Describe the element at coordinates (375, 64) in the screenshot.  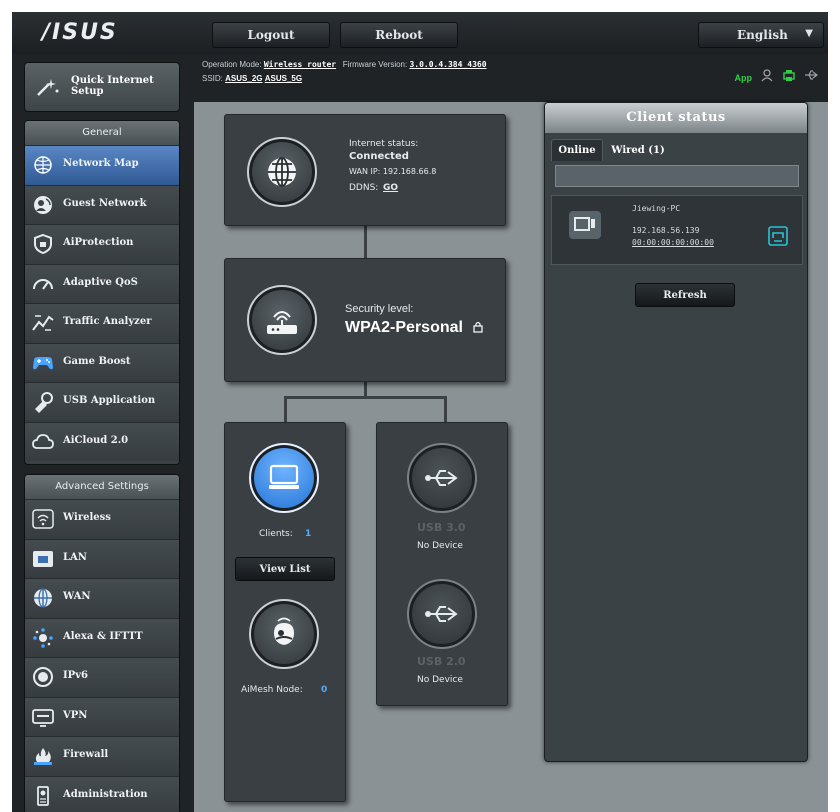
I see `firmware-label: Firmware Version:` at that location.